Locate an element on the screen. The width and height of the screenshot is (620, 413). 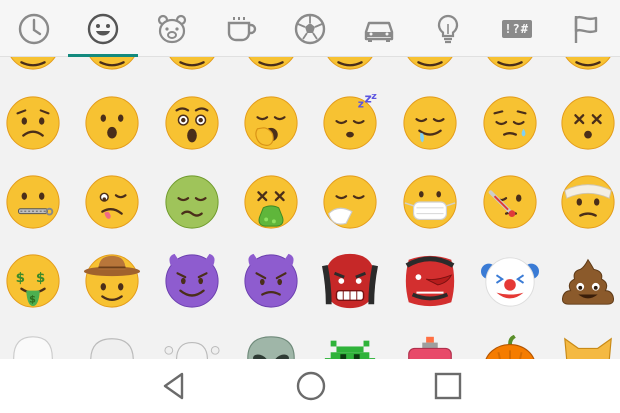
emoji-category-bar: !?# is located at coordinates (310, 28).